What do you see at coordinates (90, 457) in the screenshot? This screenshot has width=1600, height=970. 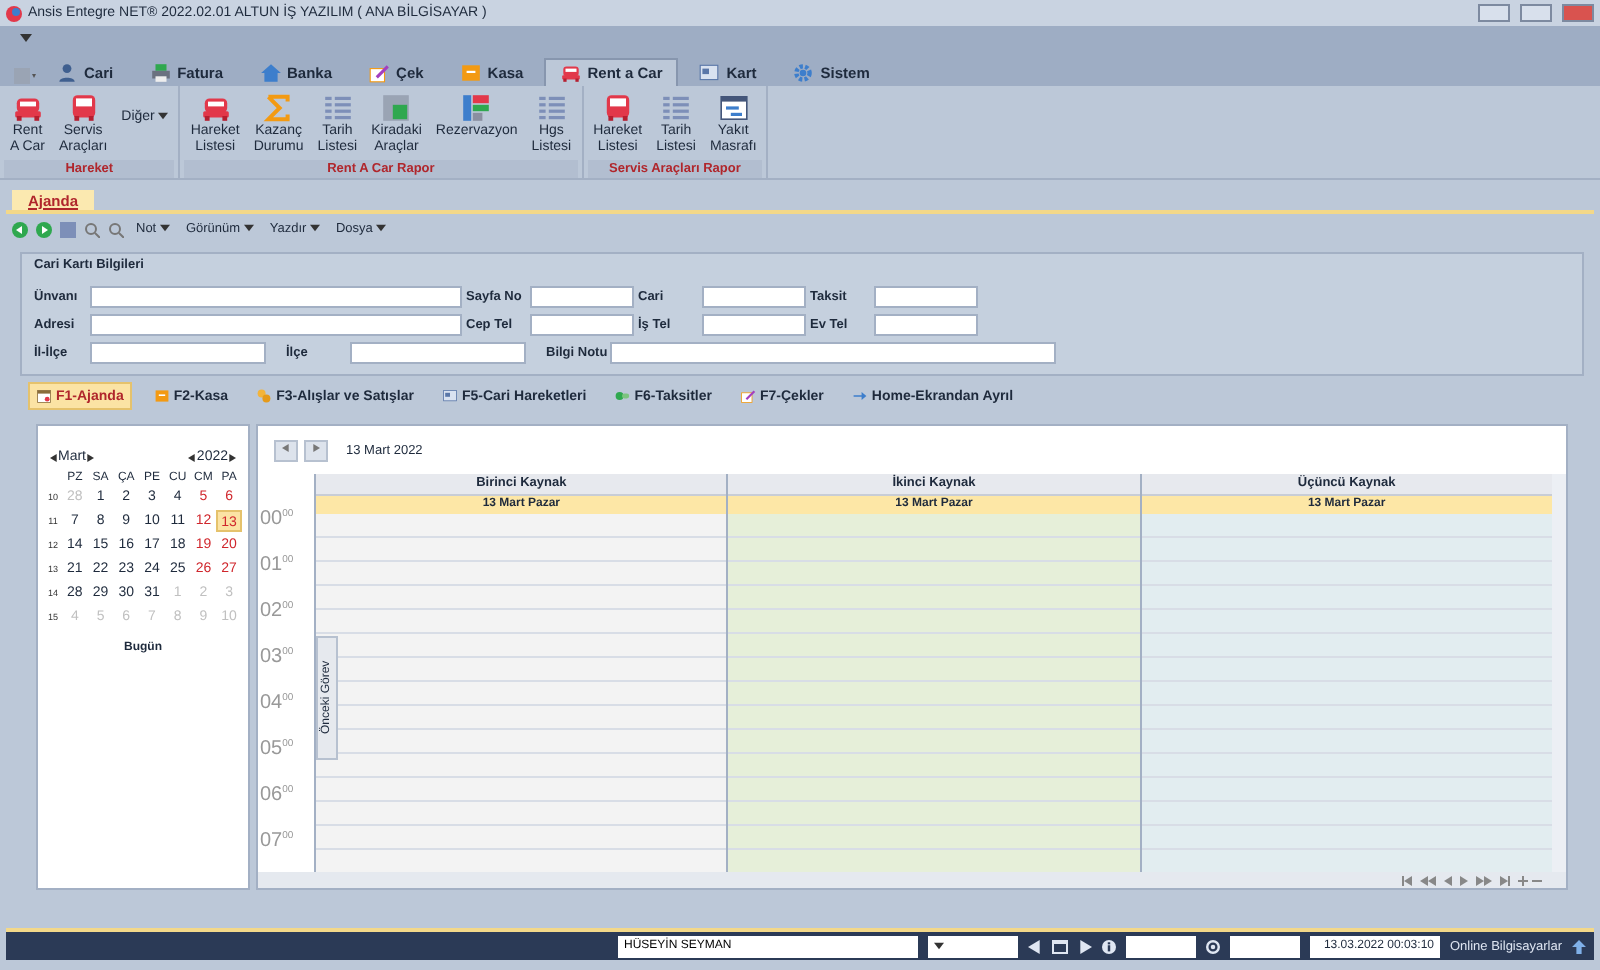 I see `next-month-icon` at bounding box center [90, 457].